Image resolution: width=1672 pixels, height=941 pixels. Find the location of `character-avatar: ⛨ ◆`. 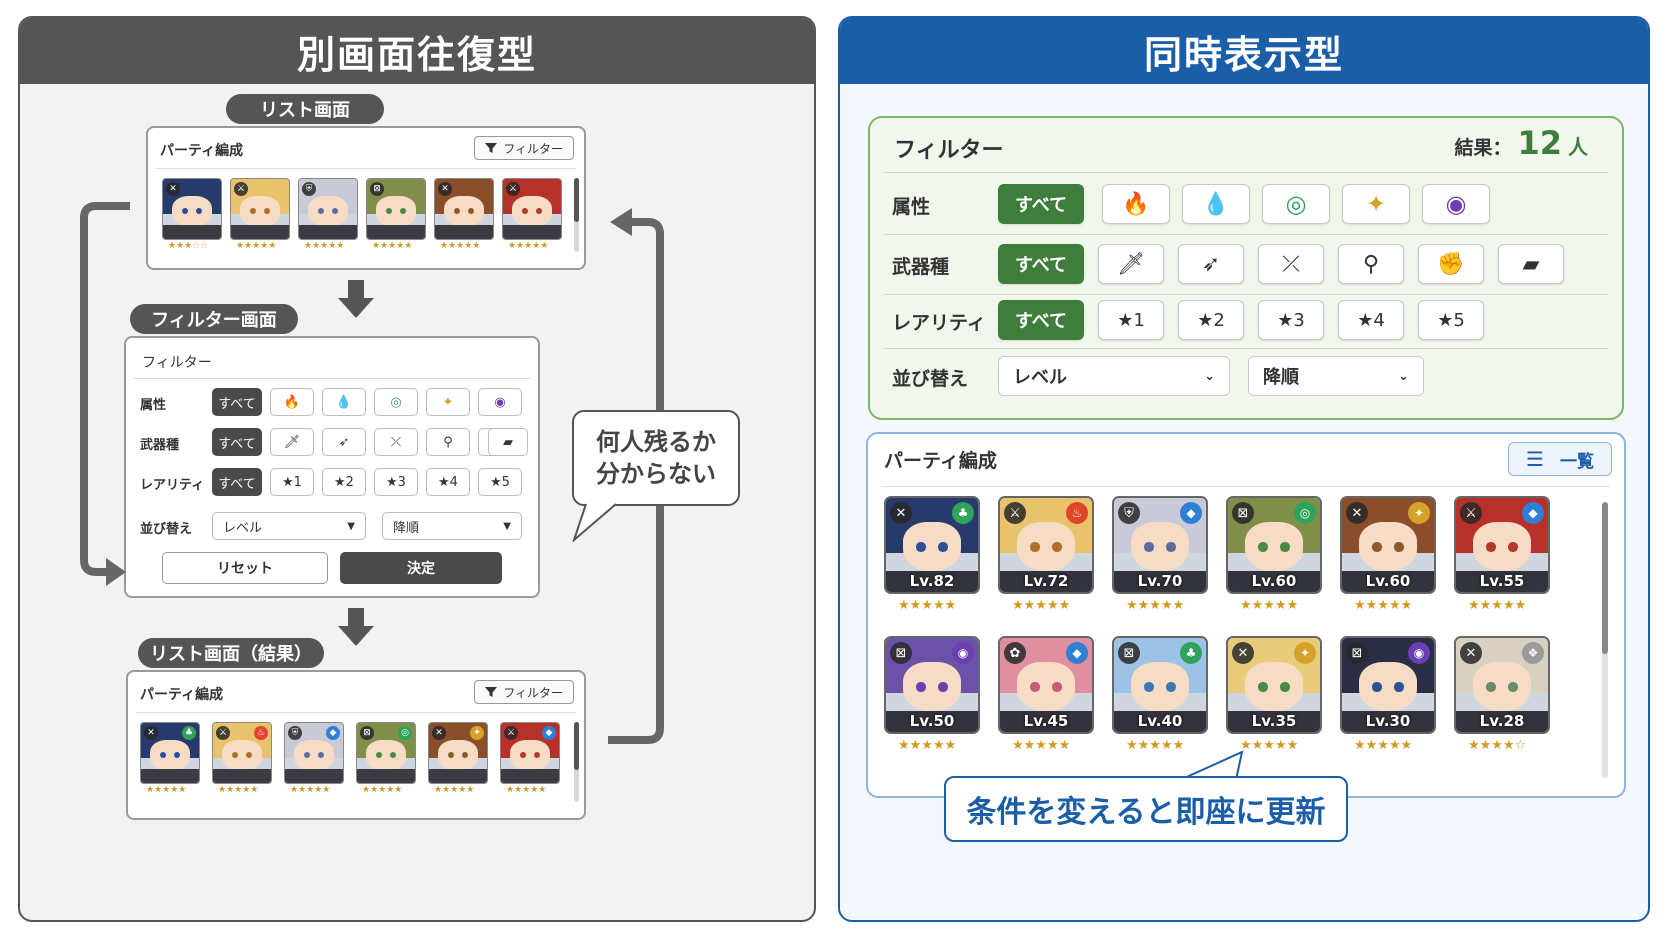

character-avatar: ⛨ ◆ is located at coordinates (314, 753).